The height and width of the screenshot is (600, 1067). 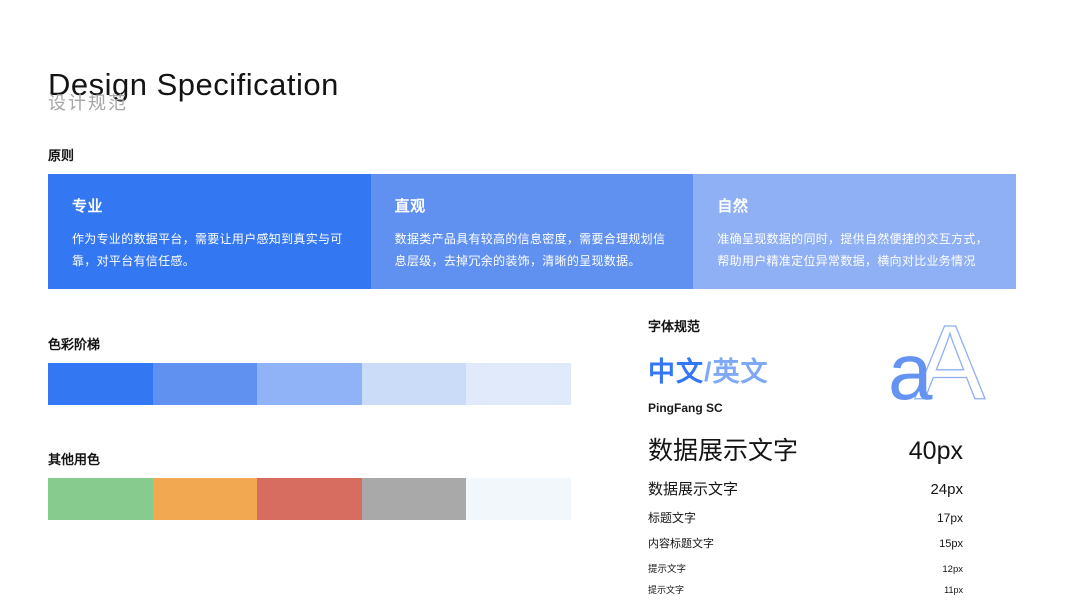 I want to click on other-swatch-gray, so click(x=414, y=499).